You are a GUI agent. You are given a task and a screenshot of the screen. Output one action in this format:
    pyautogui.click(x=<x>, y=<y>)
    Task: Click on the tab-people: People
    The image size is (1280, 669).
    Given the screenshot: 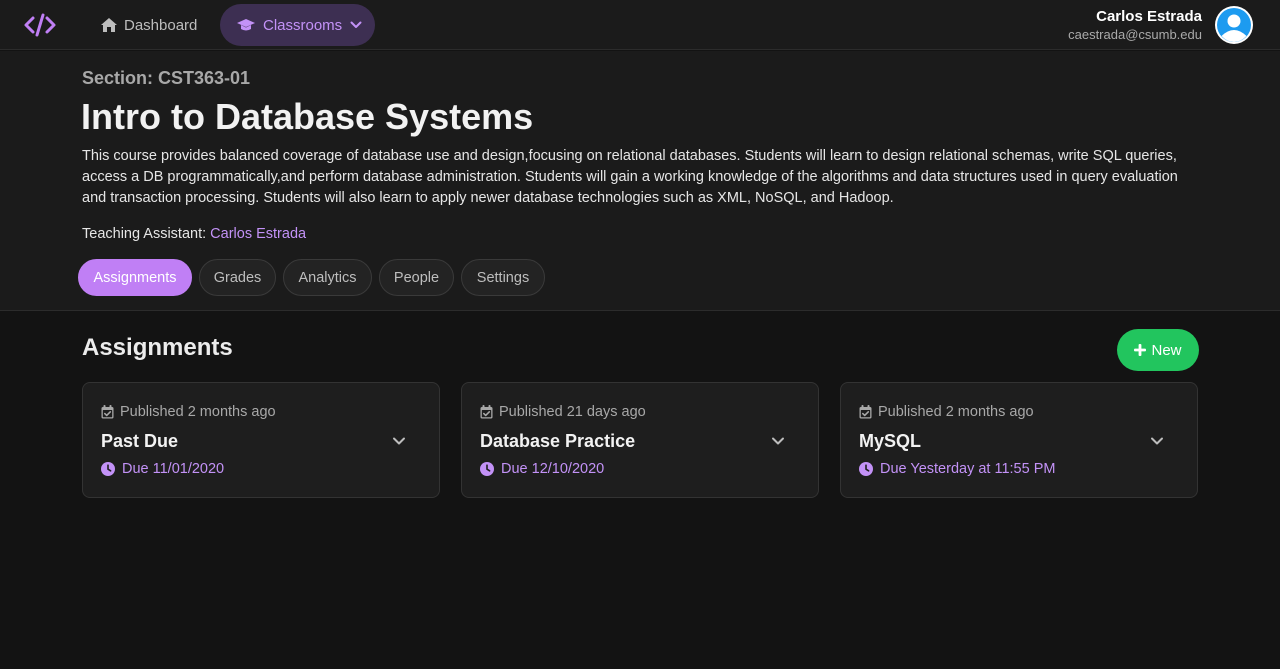 What is the action you would take?
    pyautogui.click(x=416, y=277)
    